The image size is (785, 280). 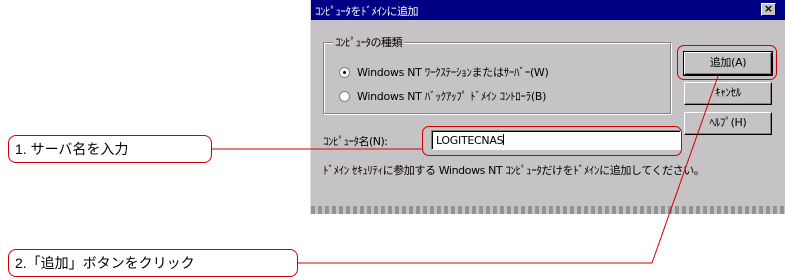 I want to click on add-button-highlight, so click(x=727, y=62).